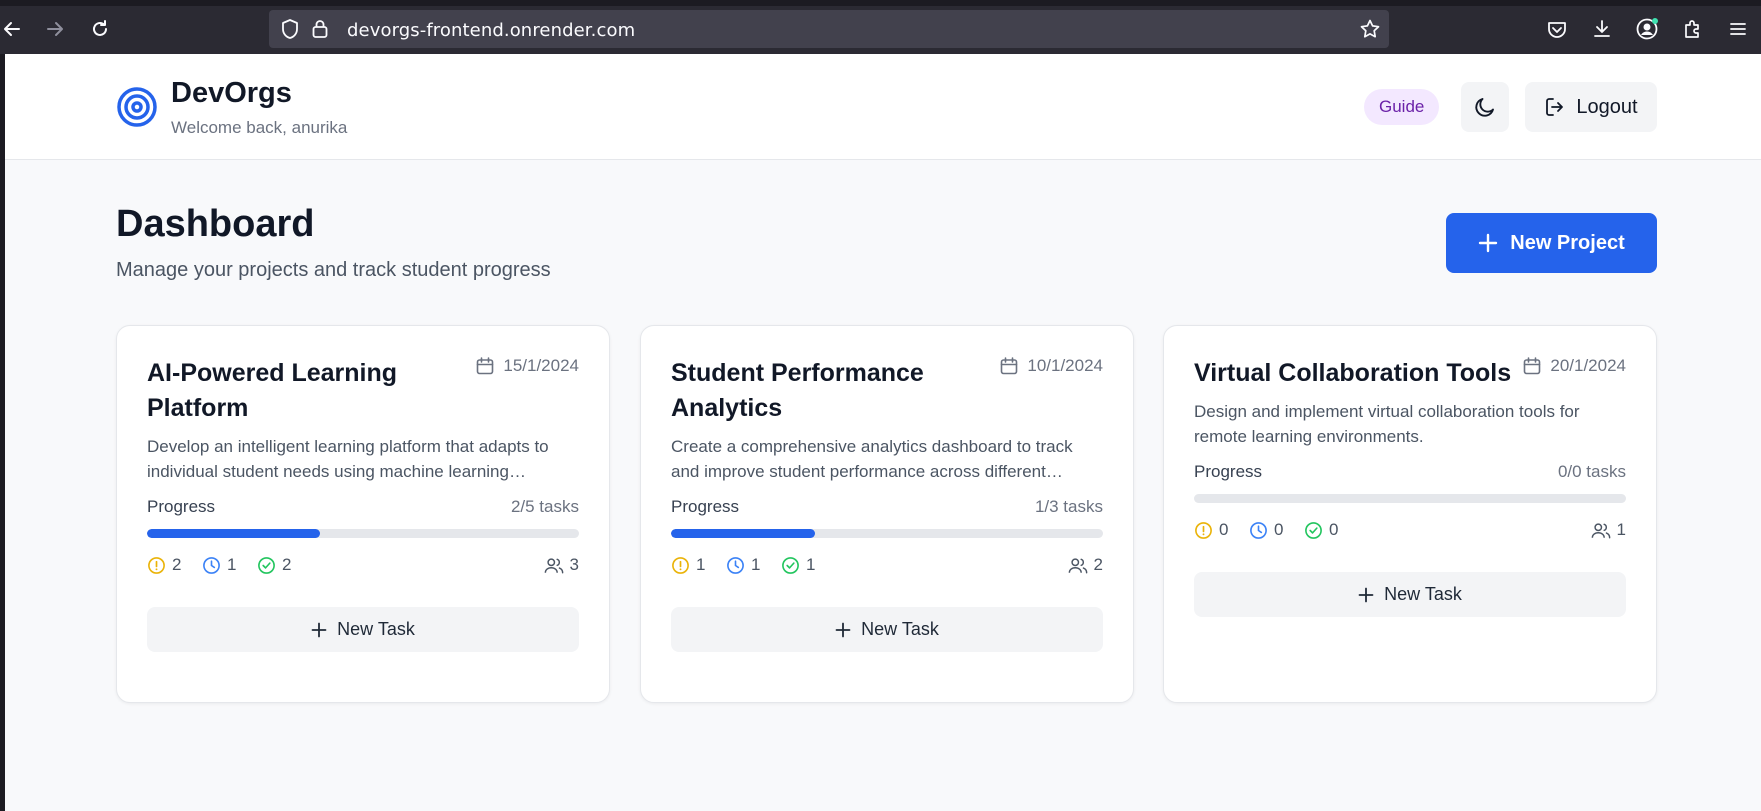  What do you see at coordinates (1224, 529) in the screenshot?
I see `pending-count: 0` at bounding box center [1224, 529].